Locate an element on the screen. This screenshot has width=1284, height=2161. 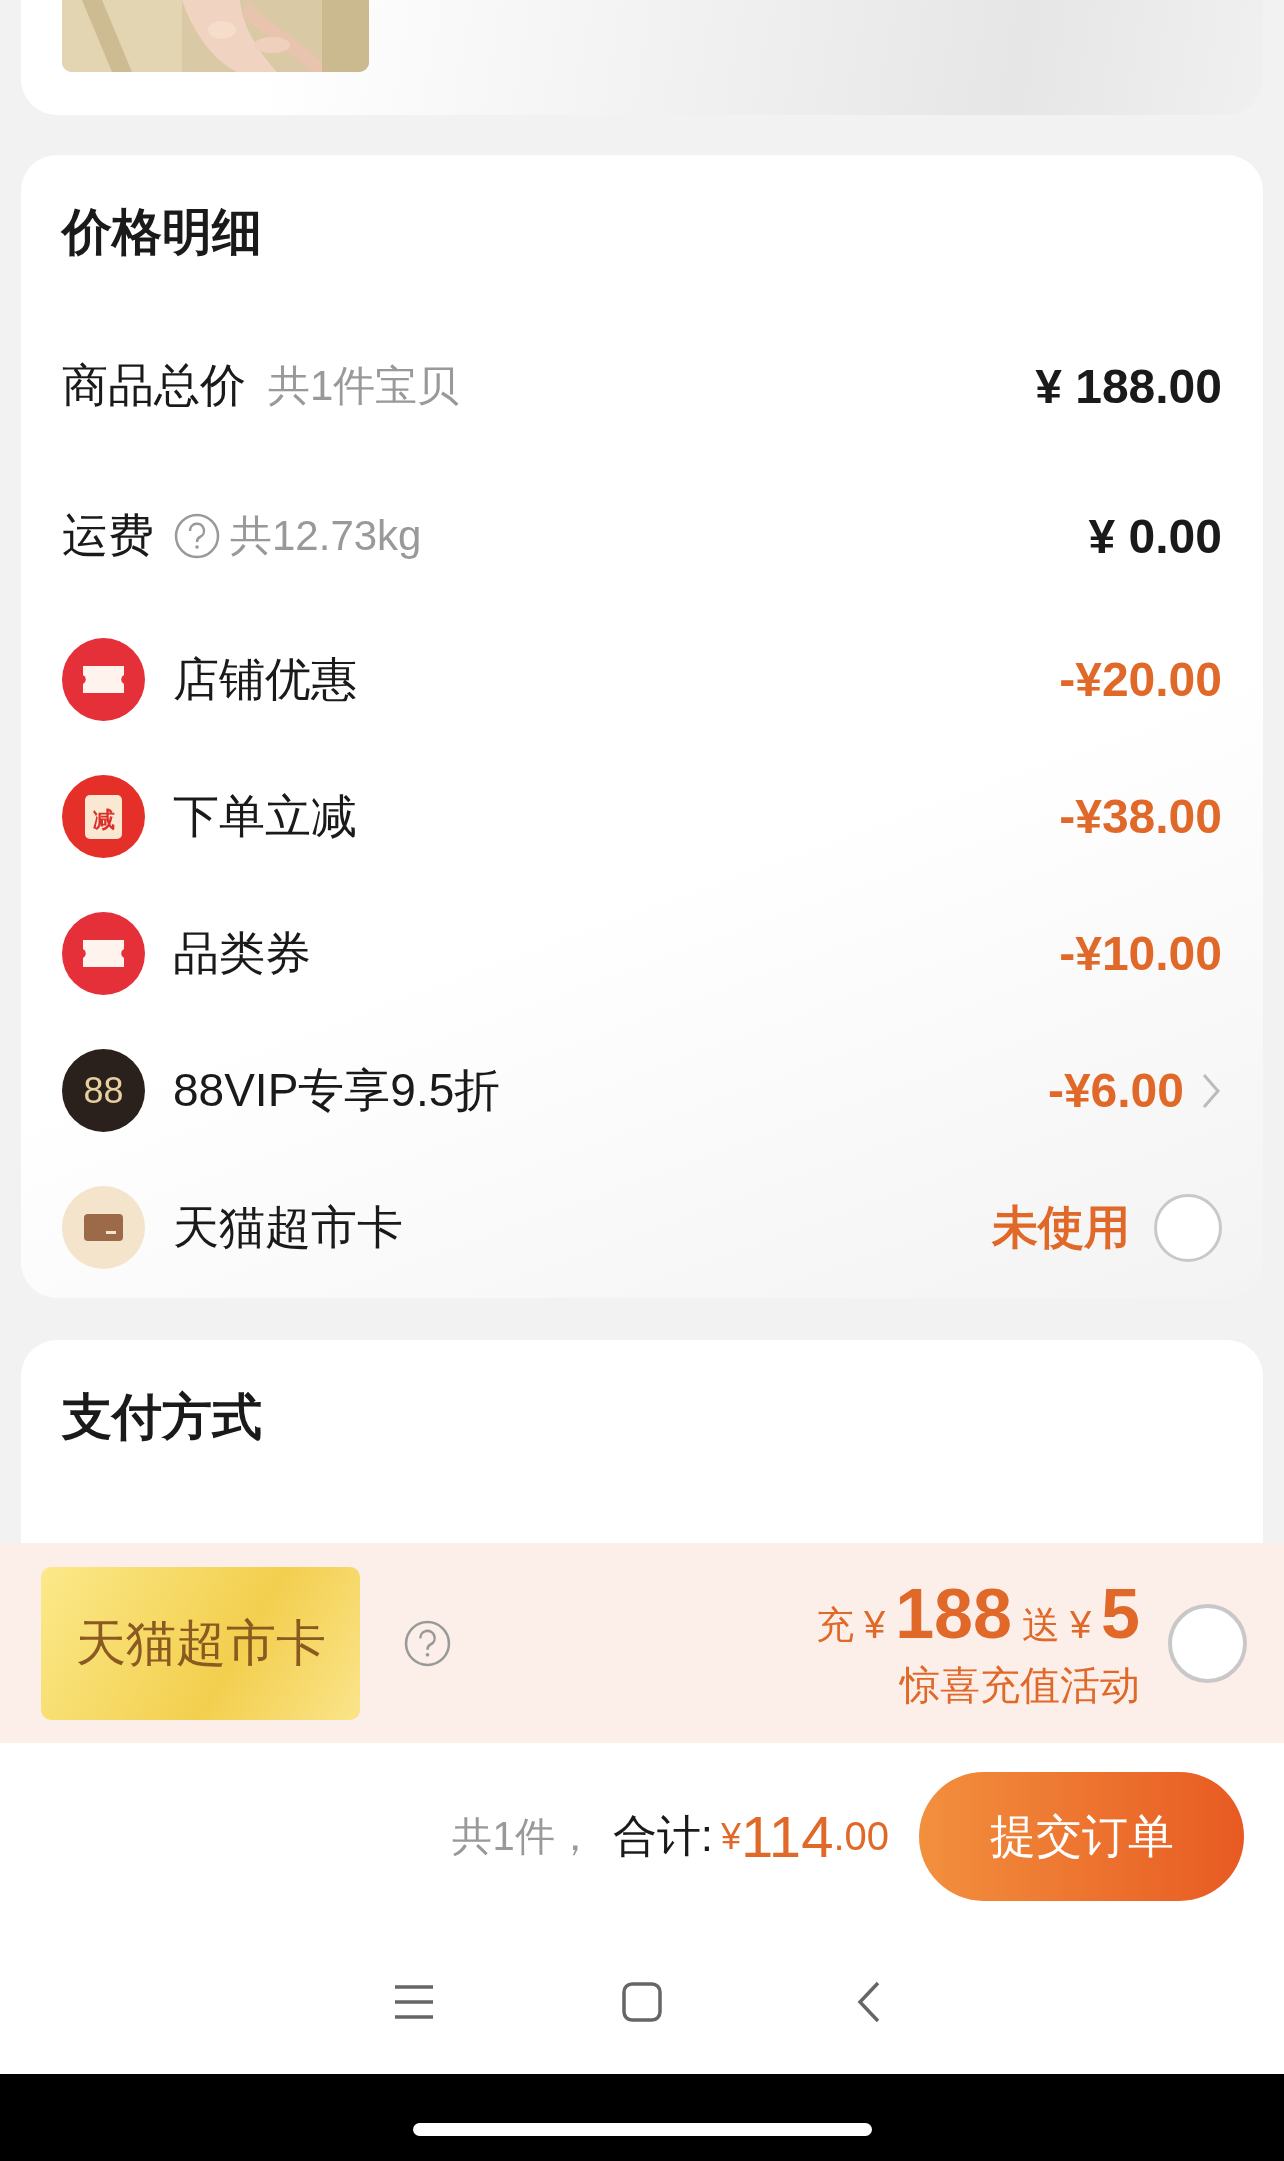
discount-amount: -¥10.00 is located at coordinates (1140, 953).